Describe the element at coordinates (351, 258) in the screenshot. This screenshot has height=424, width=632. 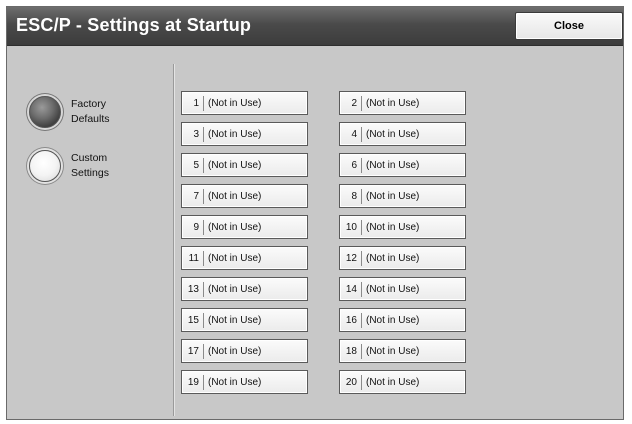
I see `setting-number: 12` at that location.